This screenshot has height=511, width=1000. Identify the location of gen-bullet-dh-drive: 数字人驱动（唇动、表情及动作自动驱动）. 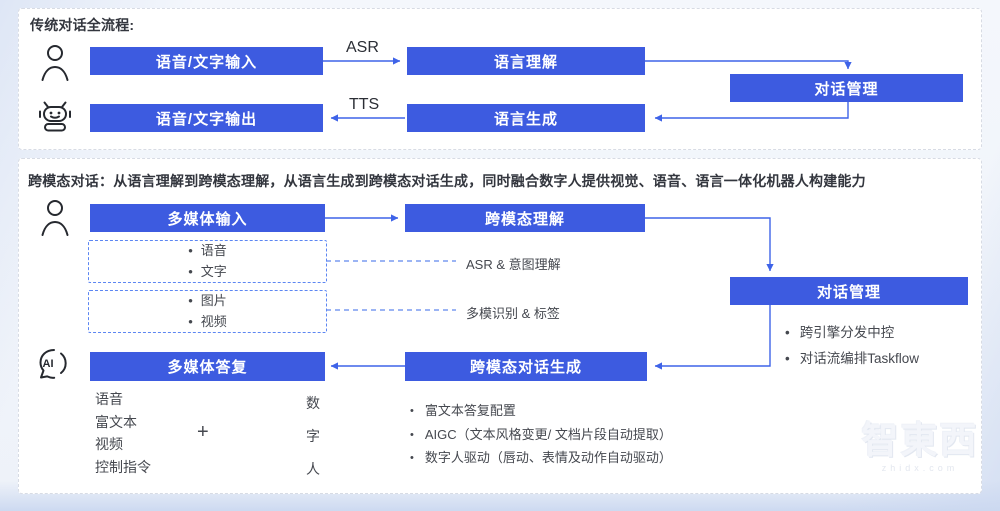
(541, 456).